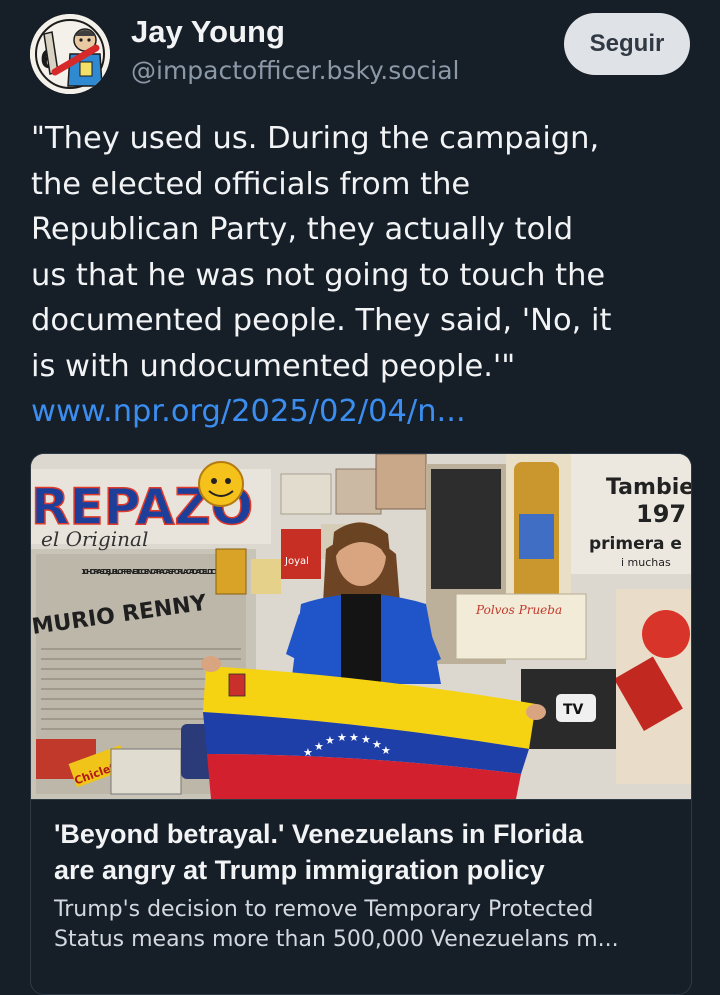  What do you see at coordinates (573, 710) in the screenshot?
I see `poster-tv-text: TV` at bounding box center [573, 710].